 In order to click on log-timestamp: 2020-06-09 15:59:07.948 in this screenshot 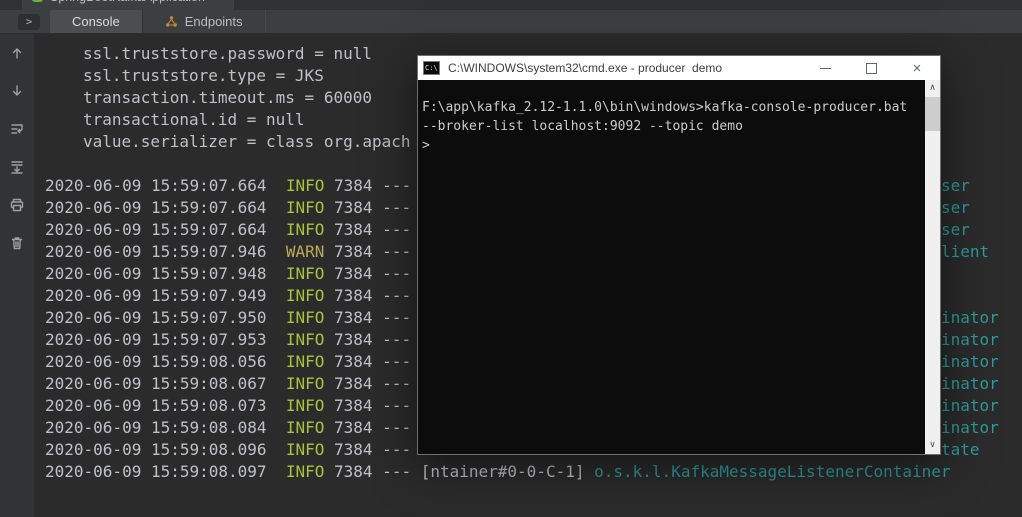, I will do `click(156, 273)`.